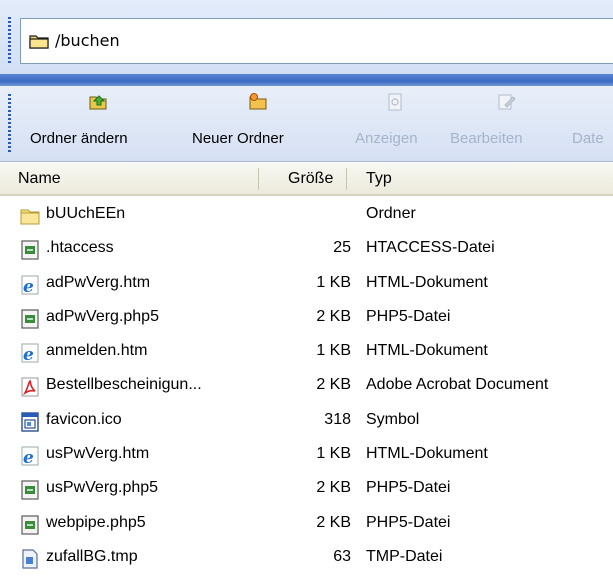 This screenshot has height=576, width=613. I want to click on address-bar-border, so click(306, 80).